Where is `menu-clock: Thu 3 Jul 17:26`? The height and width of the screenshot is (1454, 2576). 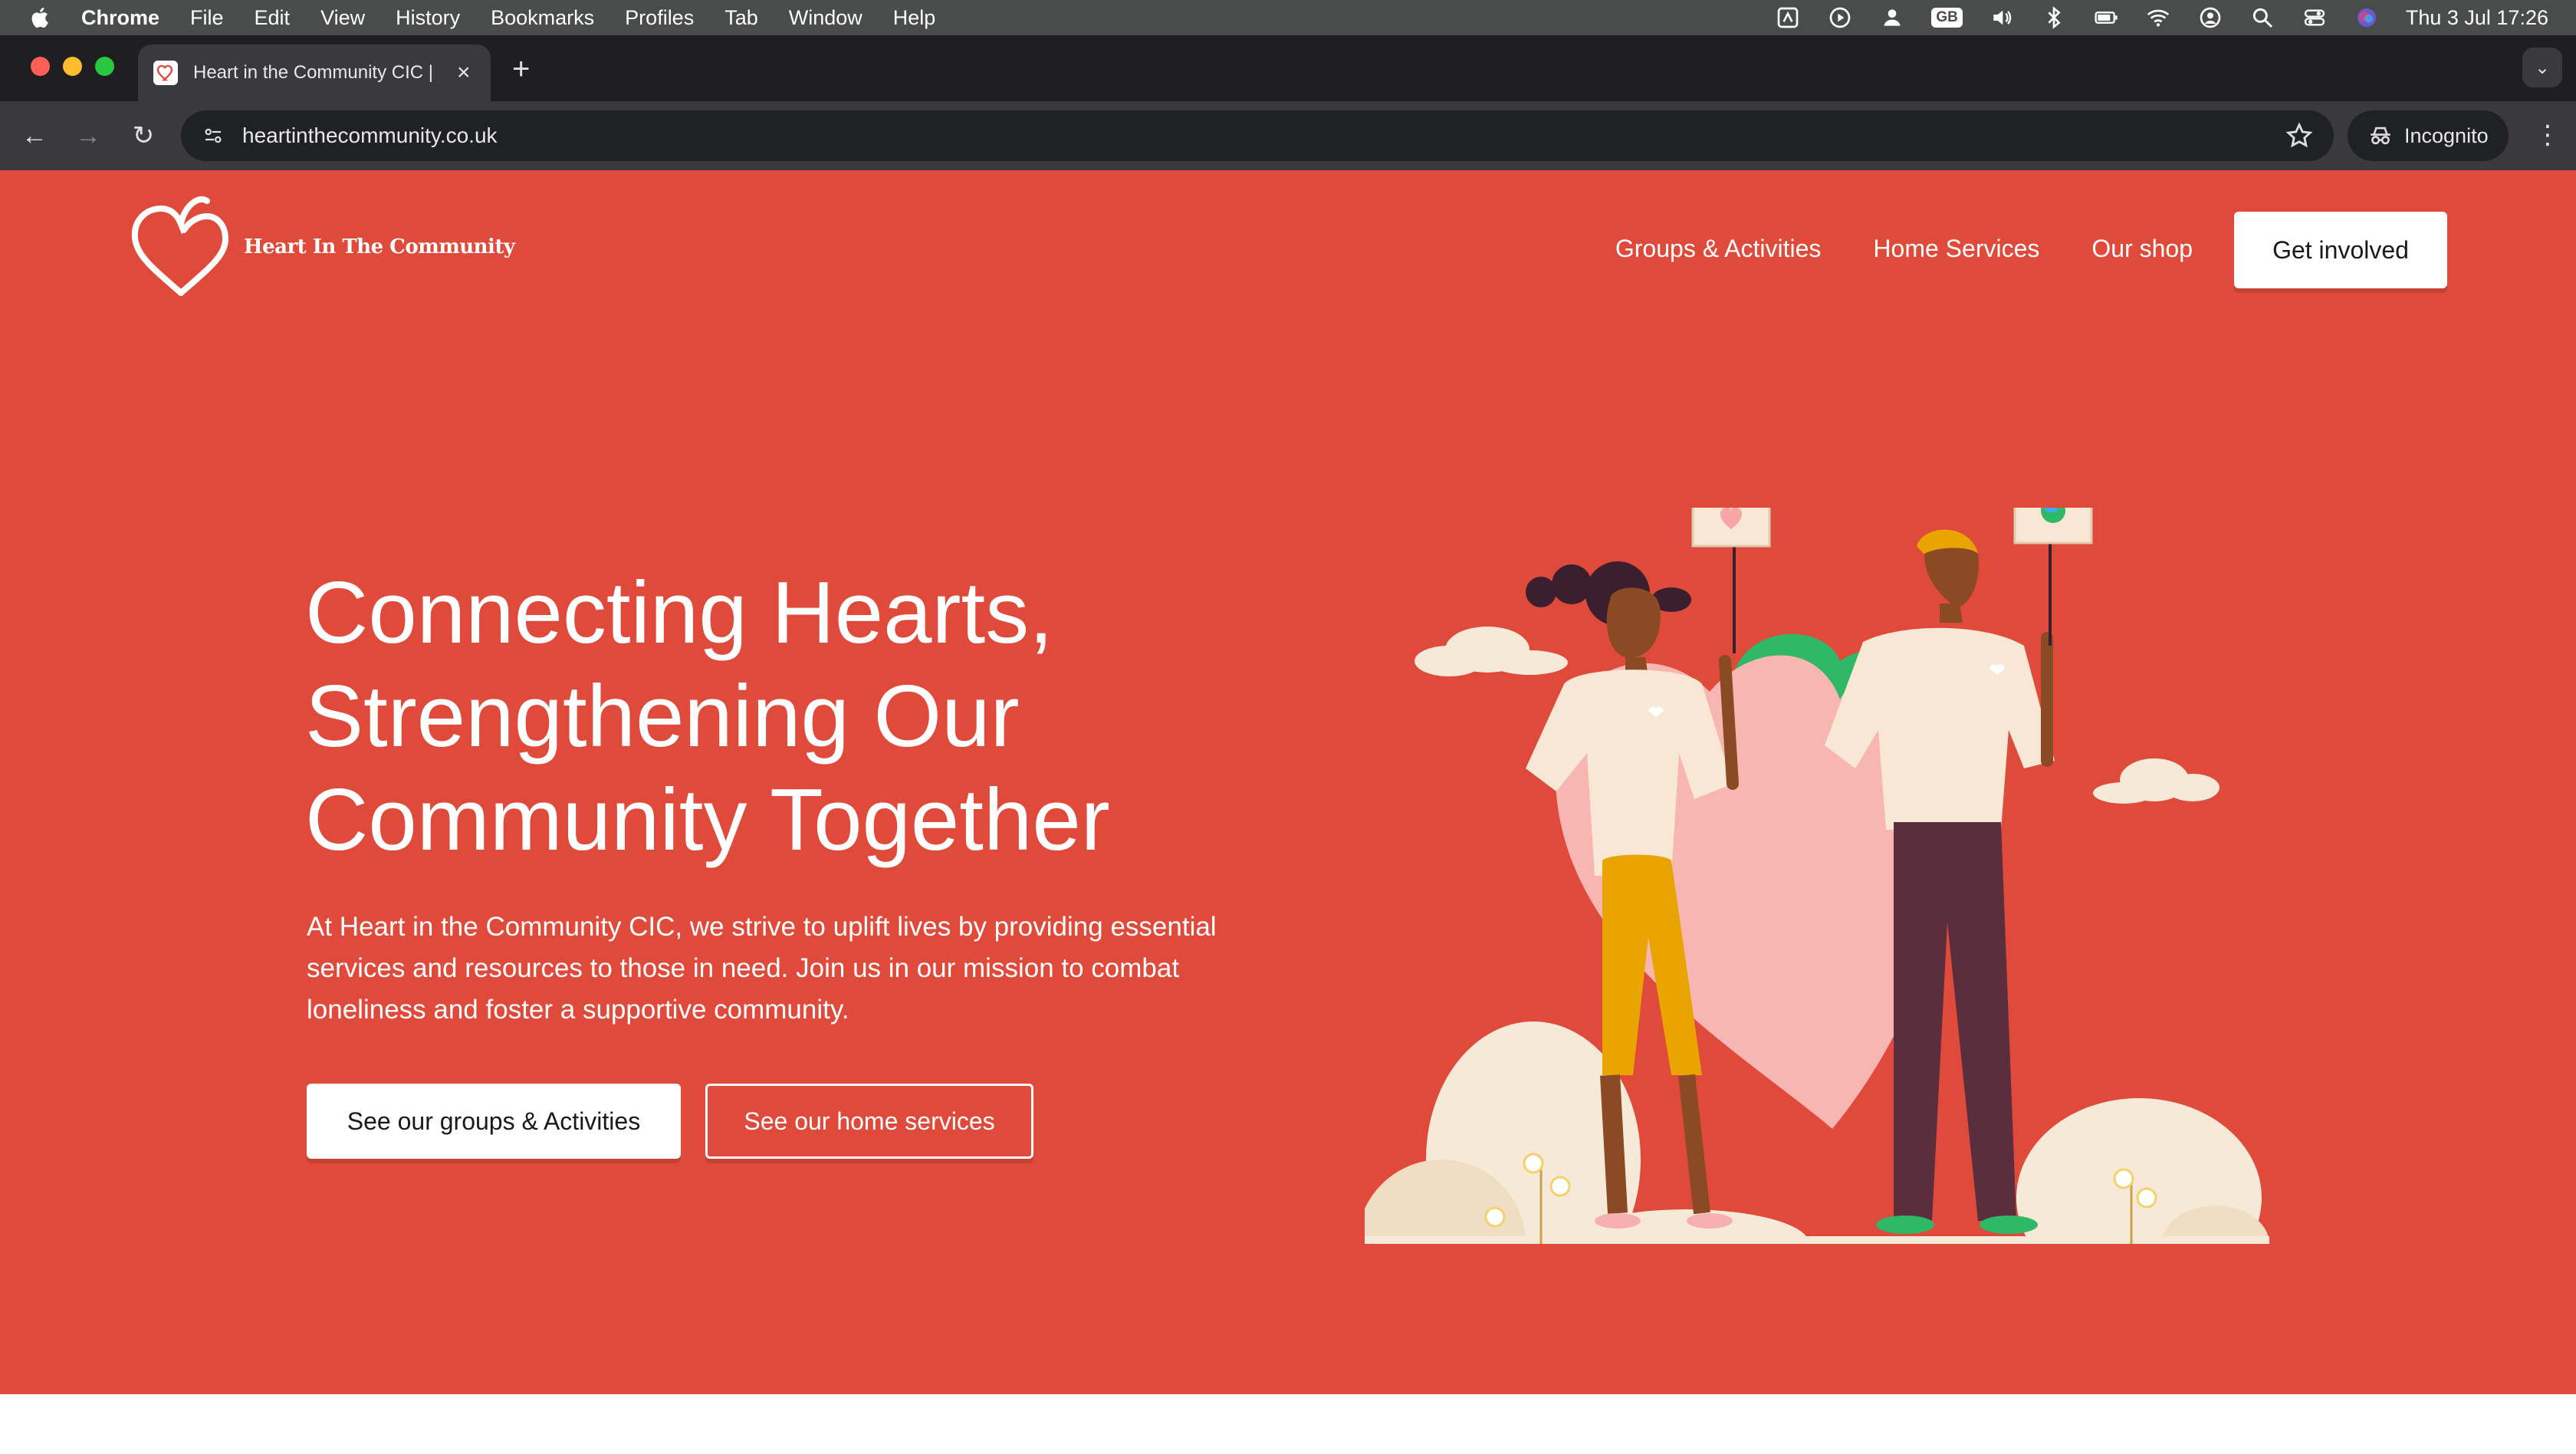 menu-clock: Thu 3 Jul 17:26 is located at coordinates (2477, 18).